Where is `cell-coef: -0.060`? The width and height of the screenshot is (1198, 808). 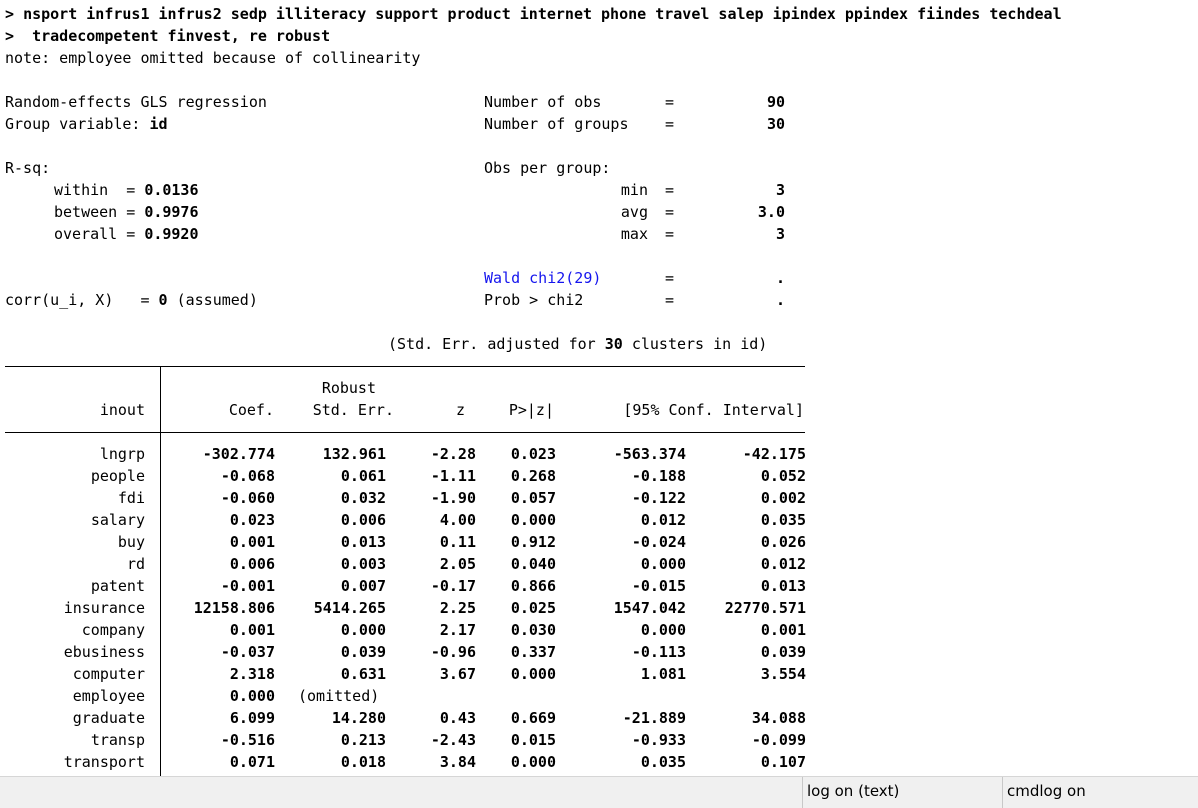
cell-coef: -0.060 is located at coordinates (247, 498).